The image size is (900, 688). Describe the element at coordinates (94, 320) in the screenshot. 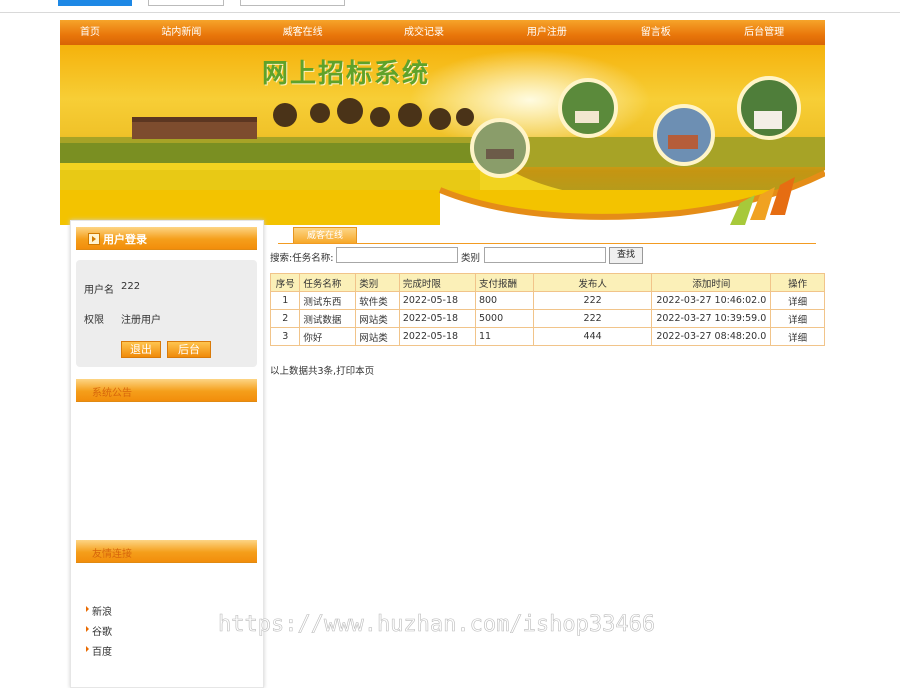

I see `role-label: 权限` at that location.